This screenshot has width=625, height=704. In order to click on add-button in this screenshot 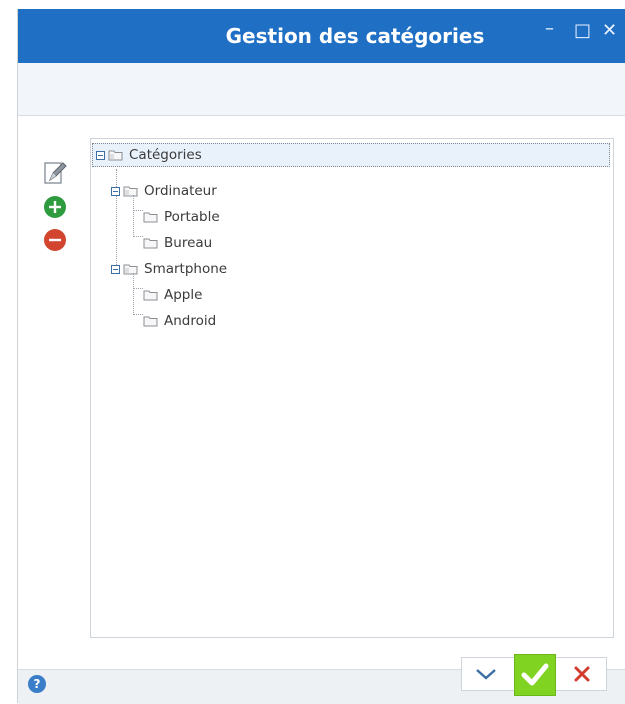, I will do `click(55, 207)`.